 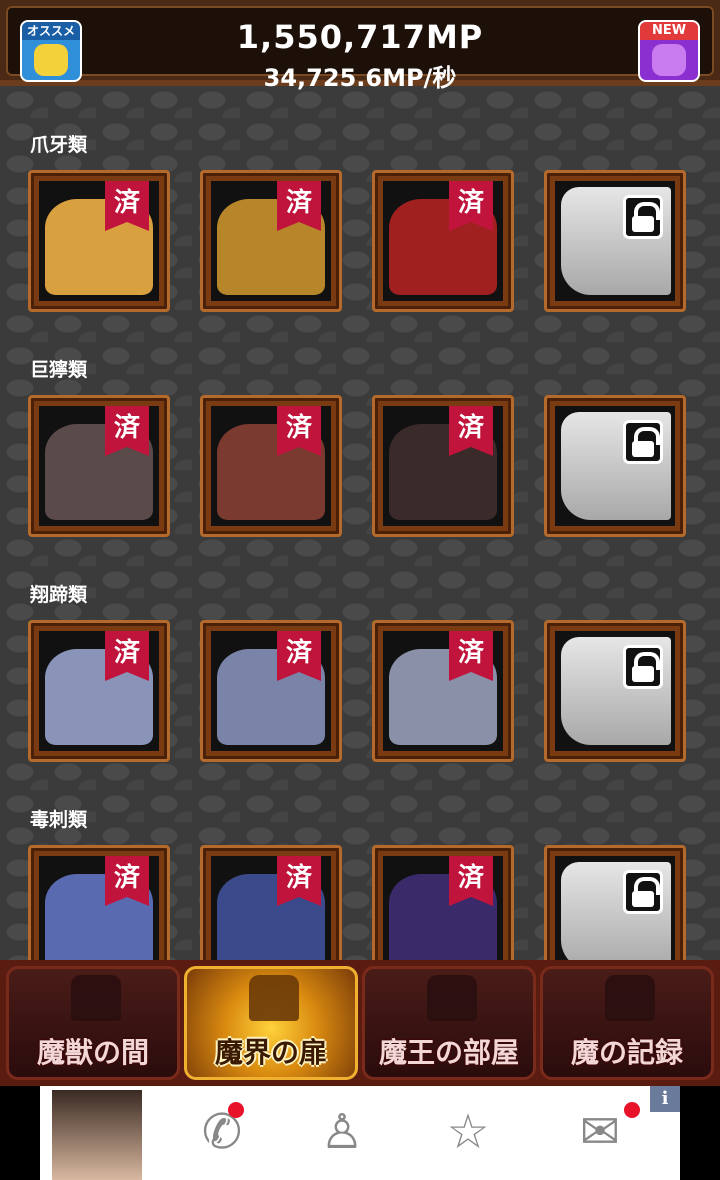 I want to click on mp-total: 1,550,717MP, so click(x=360, y=37).